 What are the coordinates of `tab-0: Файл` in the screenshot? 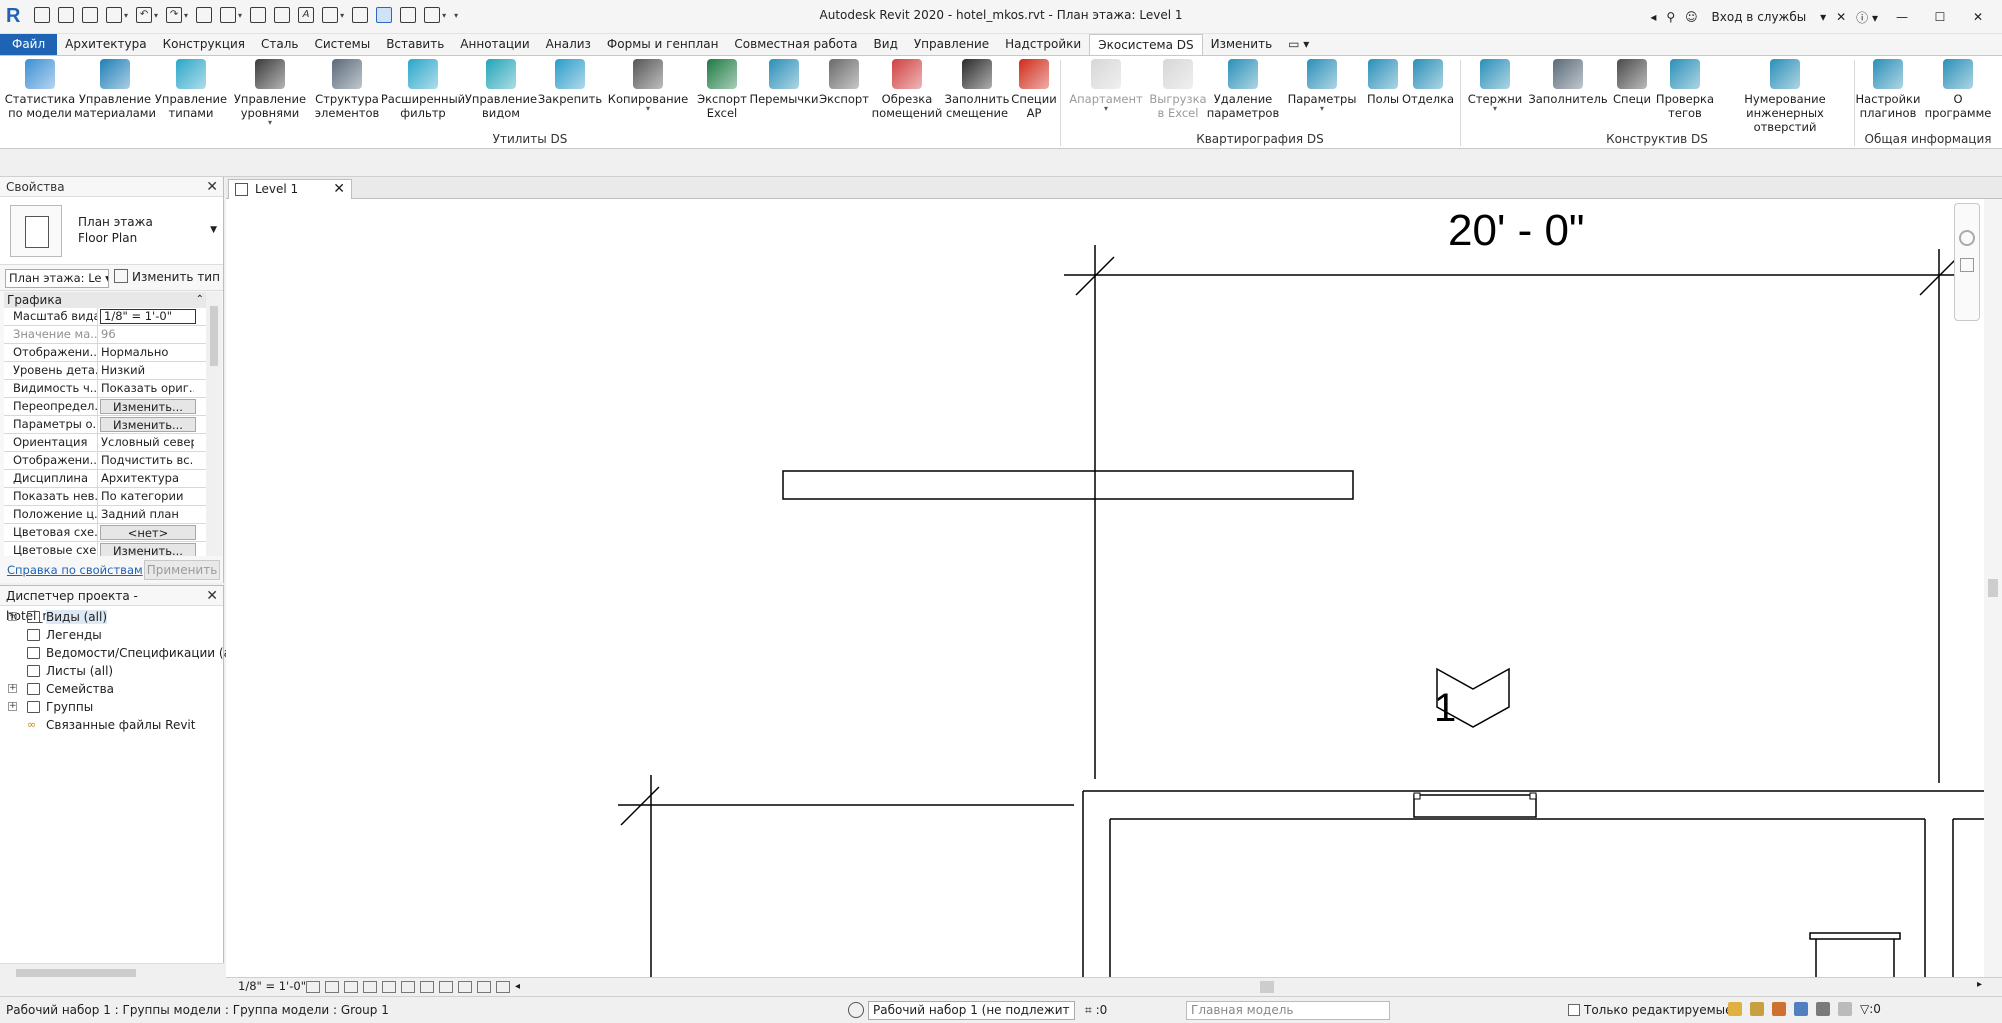 It's located at (29, 44).